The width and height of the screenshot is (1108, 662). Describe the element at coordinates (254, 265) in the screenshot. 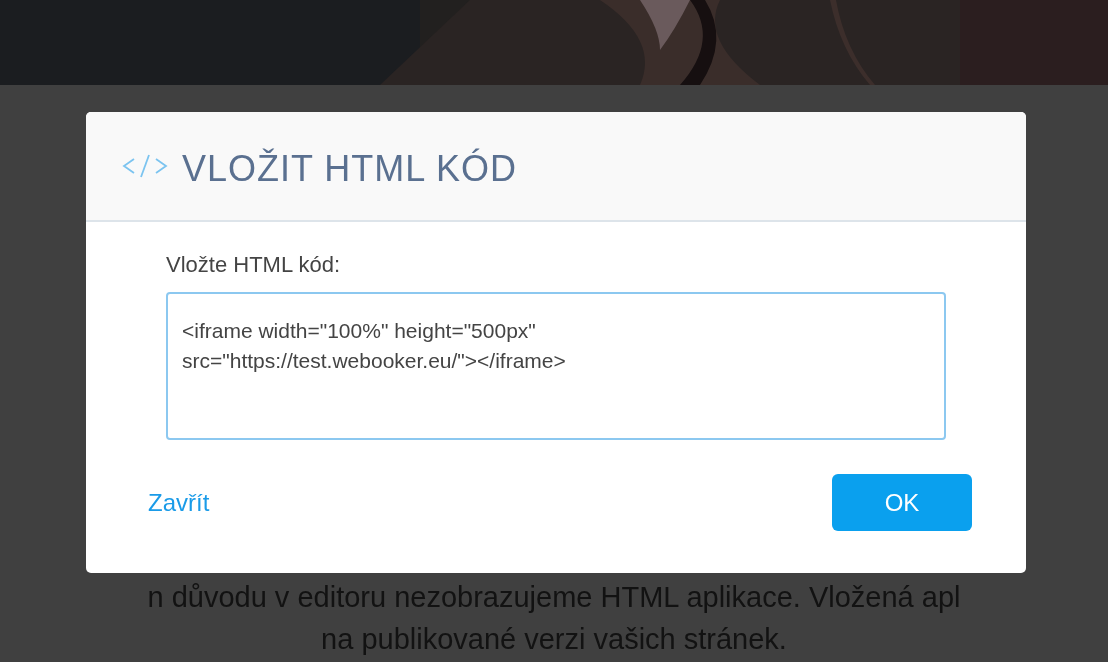

I see `field-label: Vložte HTML kód:` at that location.